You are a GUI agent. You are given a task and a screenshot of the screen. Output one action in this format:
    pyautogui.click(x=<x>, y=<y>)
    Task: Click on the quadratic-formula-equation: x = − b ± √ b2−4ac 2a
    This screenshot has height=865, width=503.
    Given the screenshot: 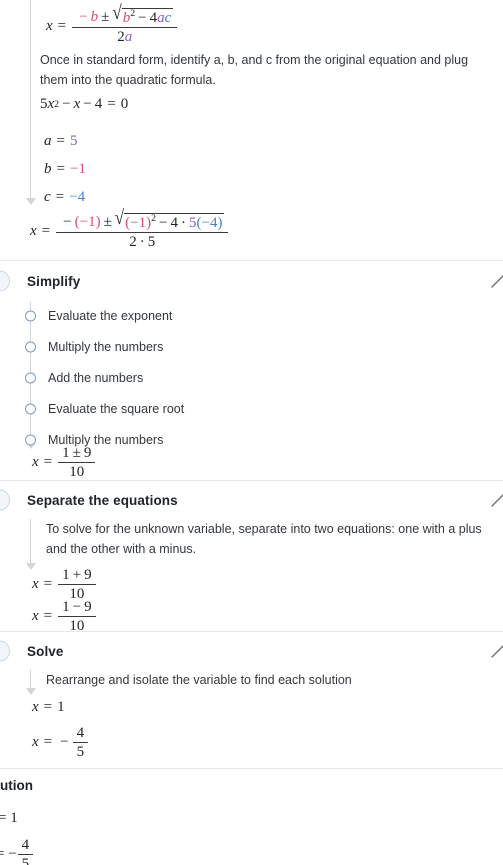 What is the action you would take?
    pyautogui.click(x=112, y=23)
    